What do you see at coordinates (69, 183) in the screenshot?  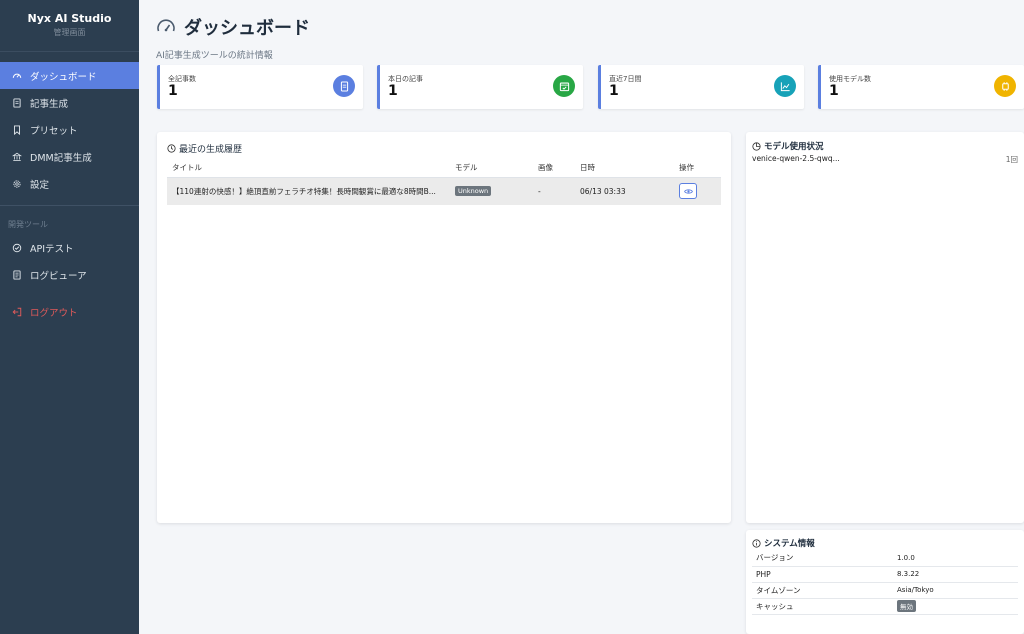 I see `sidebar-item-settings: 設定` at bounding box center [69, 183].